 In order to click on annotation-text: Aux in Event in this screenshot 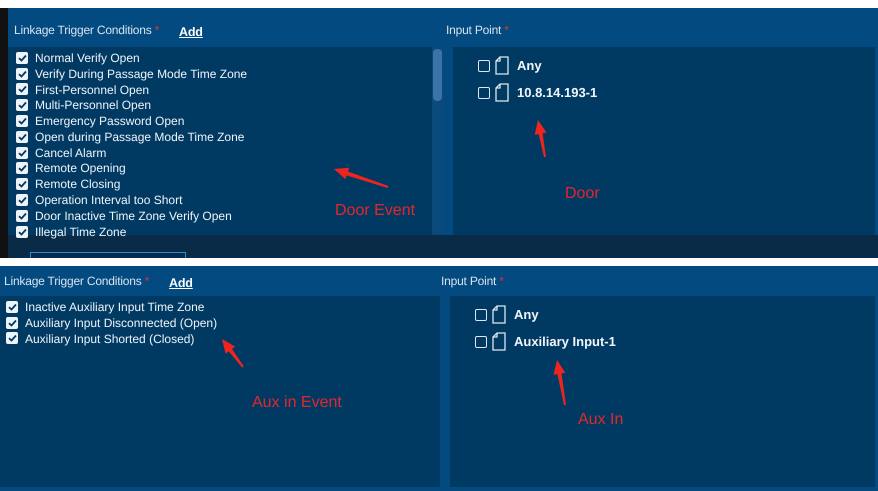, I will do `click(297, 403)`.